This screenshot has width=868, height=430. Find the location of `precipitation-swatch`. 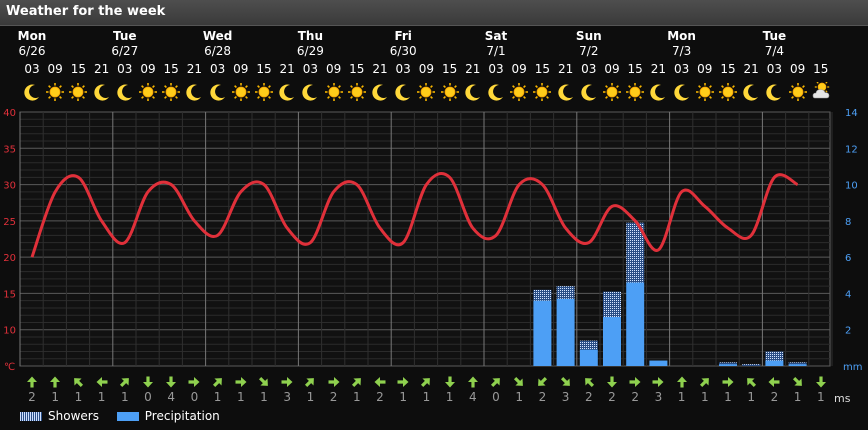

precipitation-swatch is located at coordinates (127, 416).